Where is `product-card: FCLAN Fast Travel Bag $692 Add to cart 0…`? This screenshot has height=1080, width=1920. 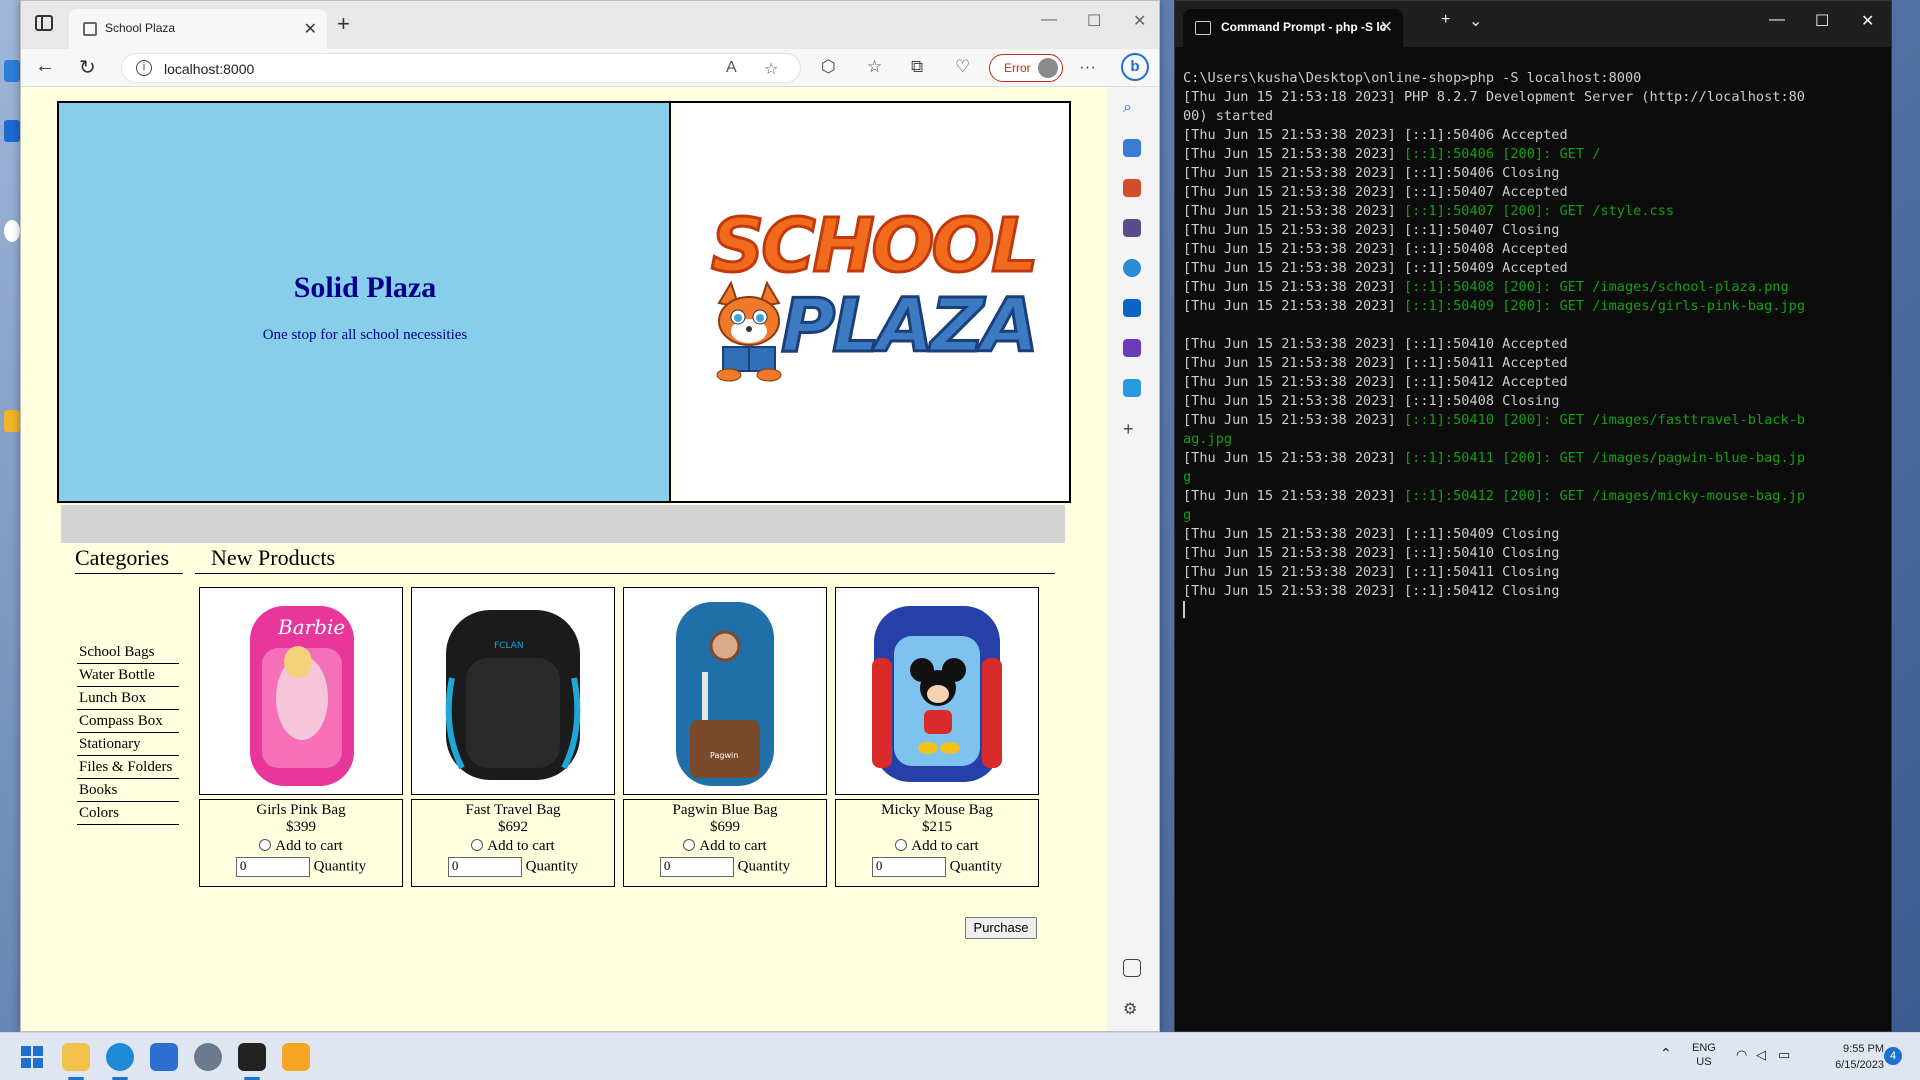
product-card: FCLAN Fast Travel Bag $692 Add to cart 0… is located at coordinates (513, 737).